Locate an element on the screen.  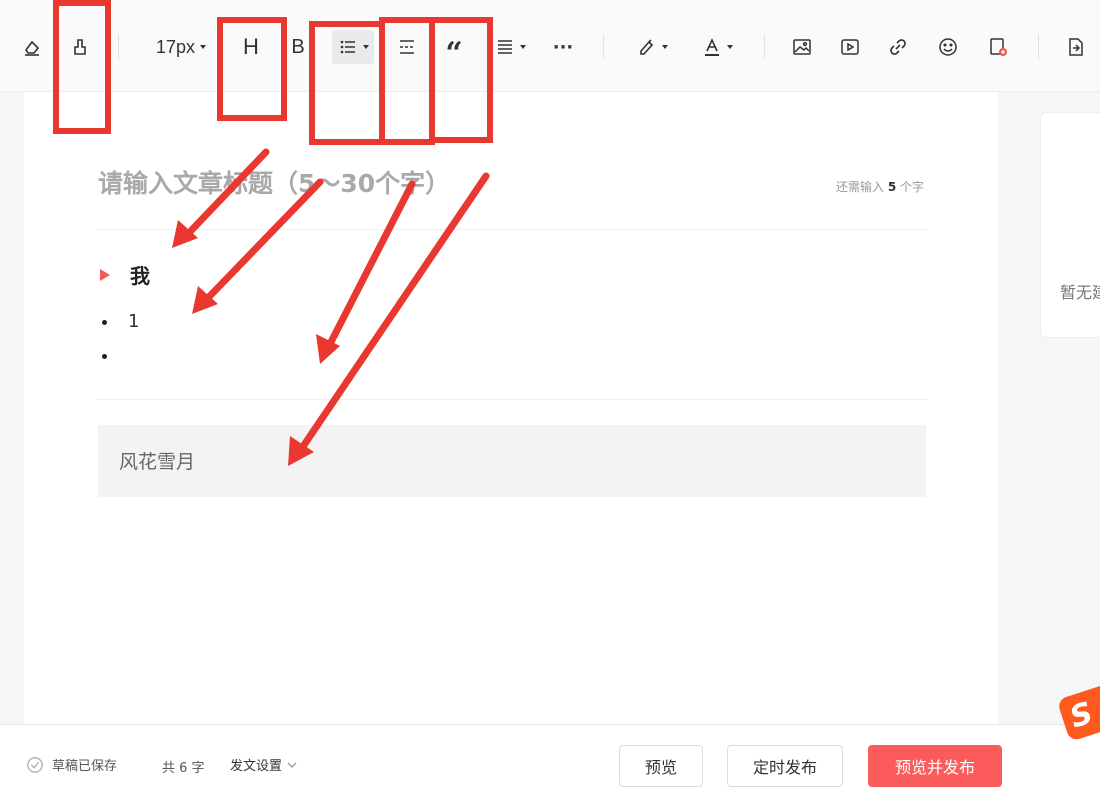
highlight-icon is located at coordinates (646, 47).